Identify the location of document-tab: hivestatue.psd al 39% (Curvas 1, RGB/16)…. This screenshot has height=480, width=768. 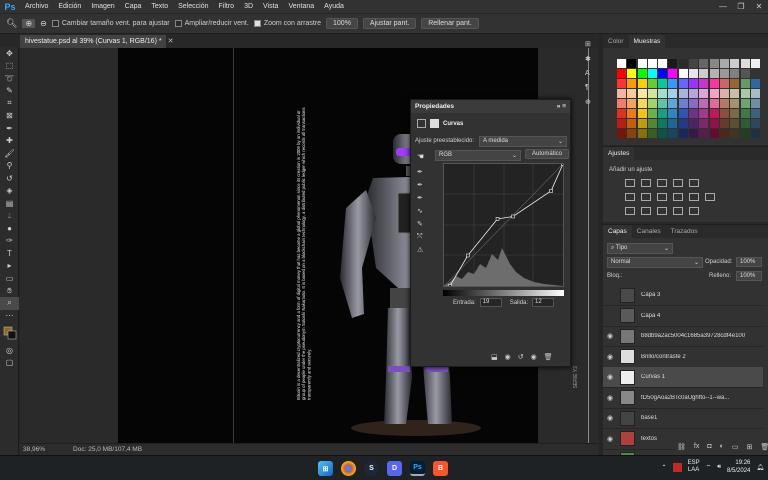
(96, 41).